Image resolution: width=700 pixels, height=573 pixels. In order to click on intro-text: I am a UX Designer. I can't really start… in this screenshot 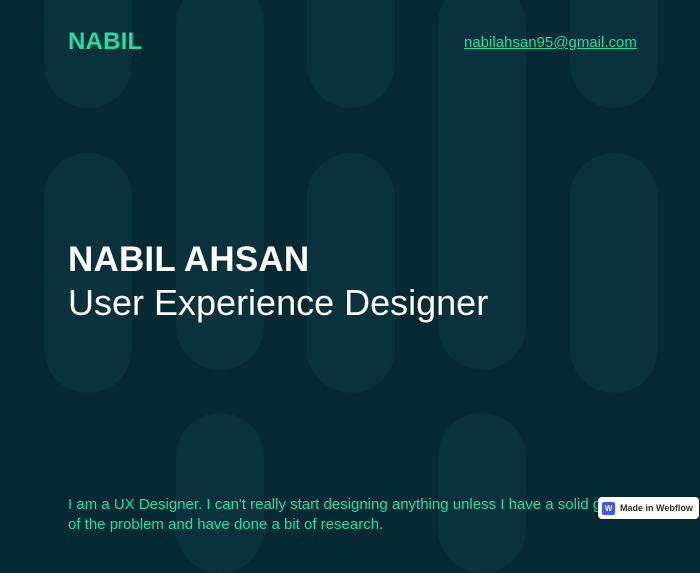, I will do `click(349, 514)`.